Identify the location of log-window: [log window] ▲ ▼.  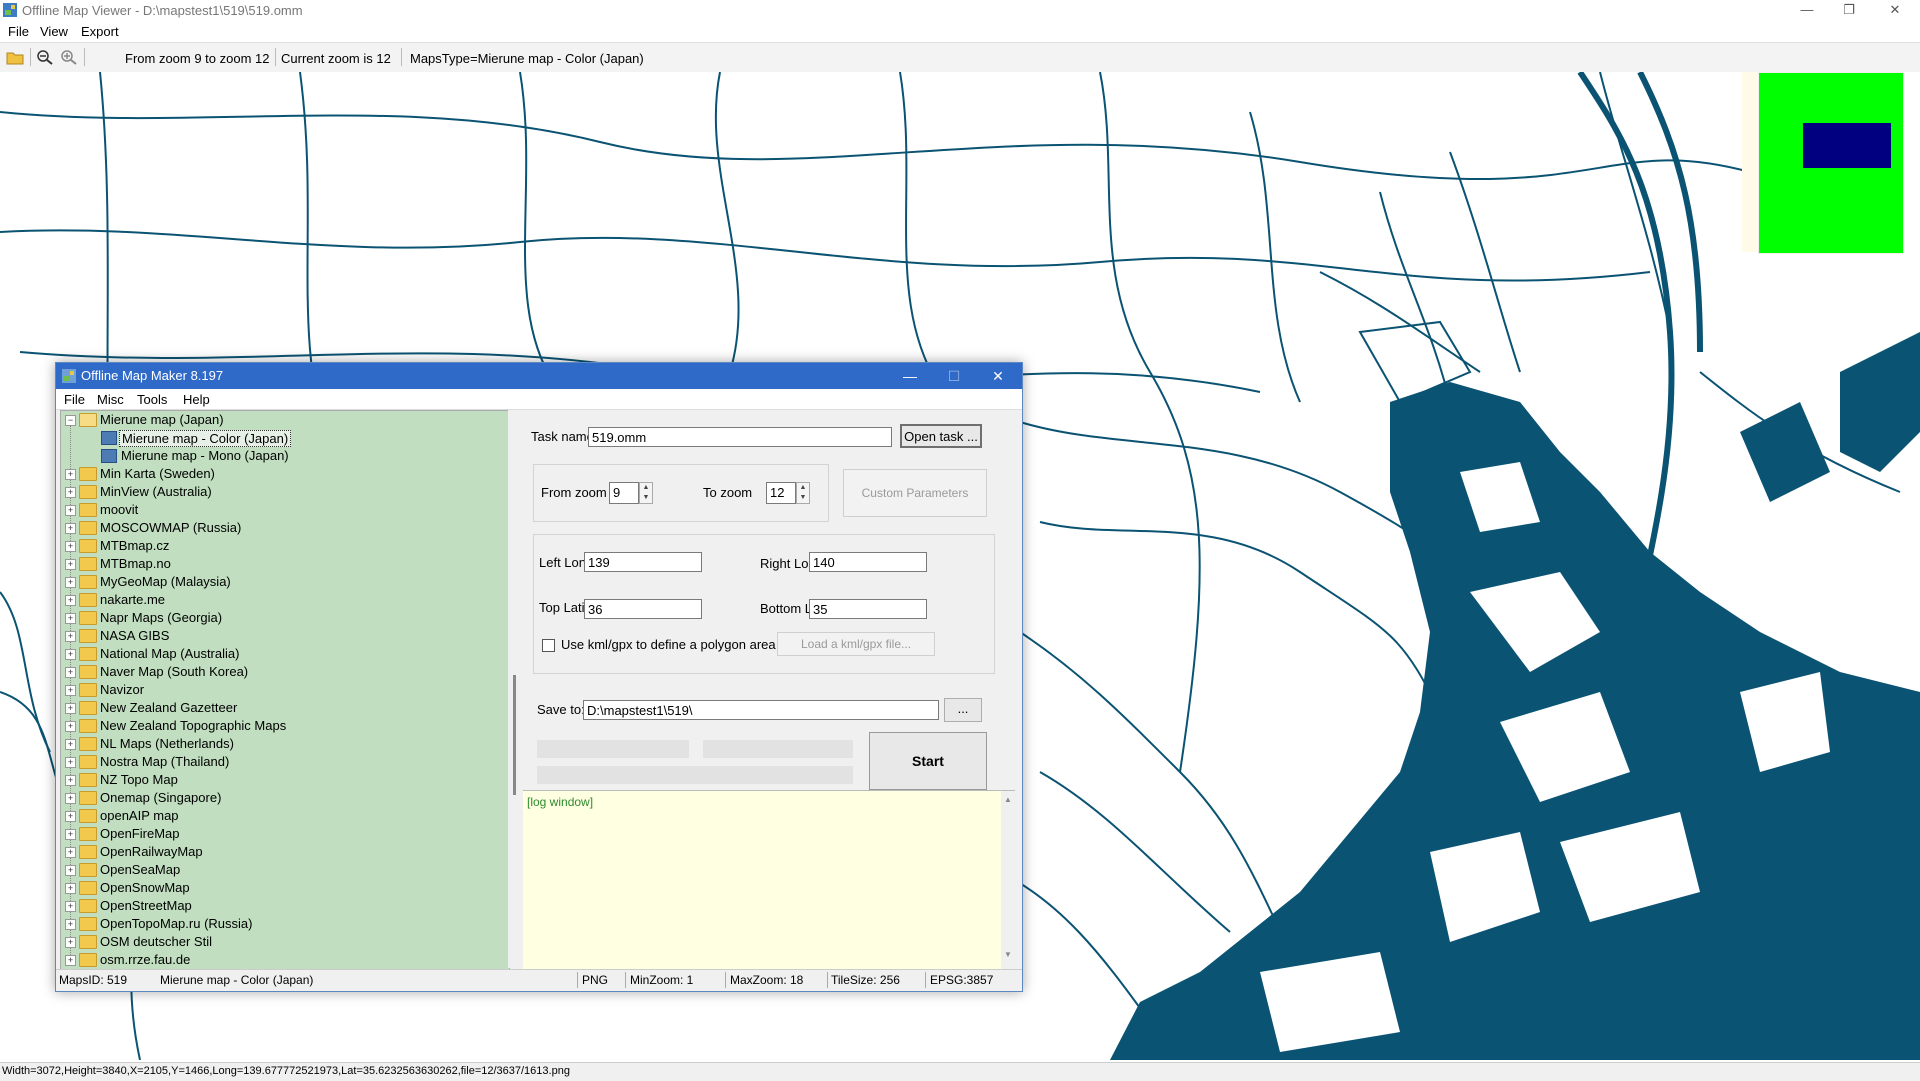
(769, 879).